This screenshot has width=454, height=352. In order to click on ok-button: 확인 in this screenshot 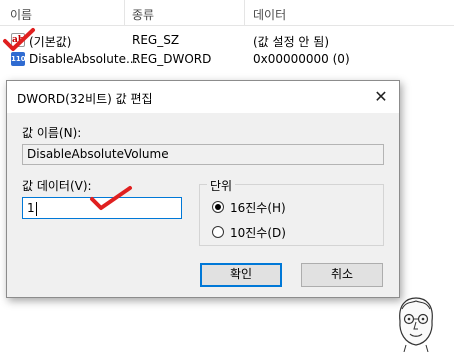, I will do `click(241, 275)`.